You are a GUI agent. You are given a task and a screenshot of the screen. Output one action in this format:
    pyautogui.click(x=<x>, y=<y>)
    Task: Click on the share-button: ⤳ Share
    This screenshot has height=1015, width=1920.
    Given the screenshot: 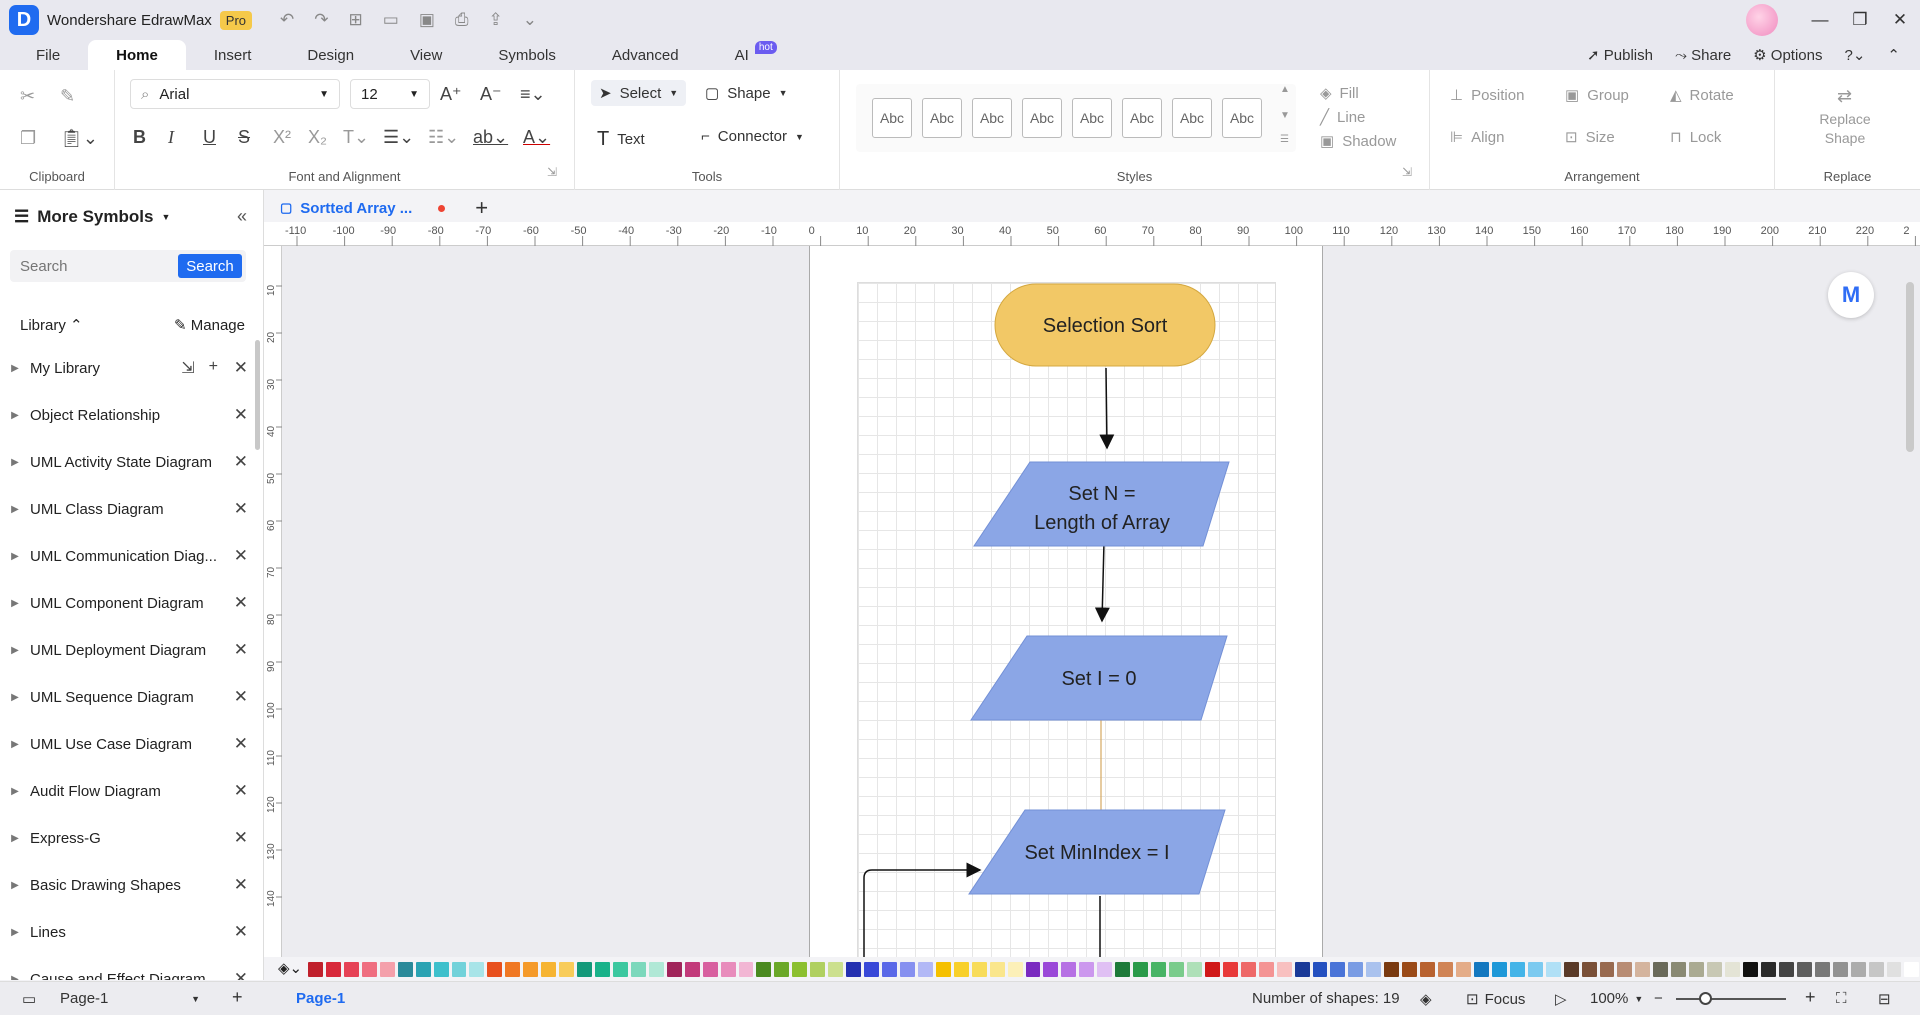 What is the action you would take?
    pyautogui.click(x=1703, y=55)
    